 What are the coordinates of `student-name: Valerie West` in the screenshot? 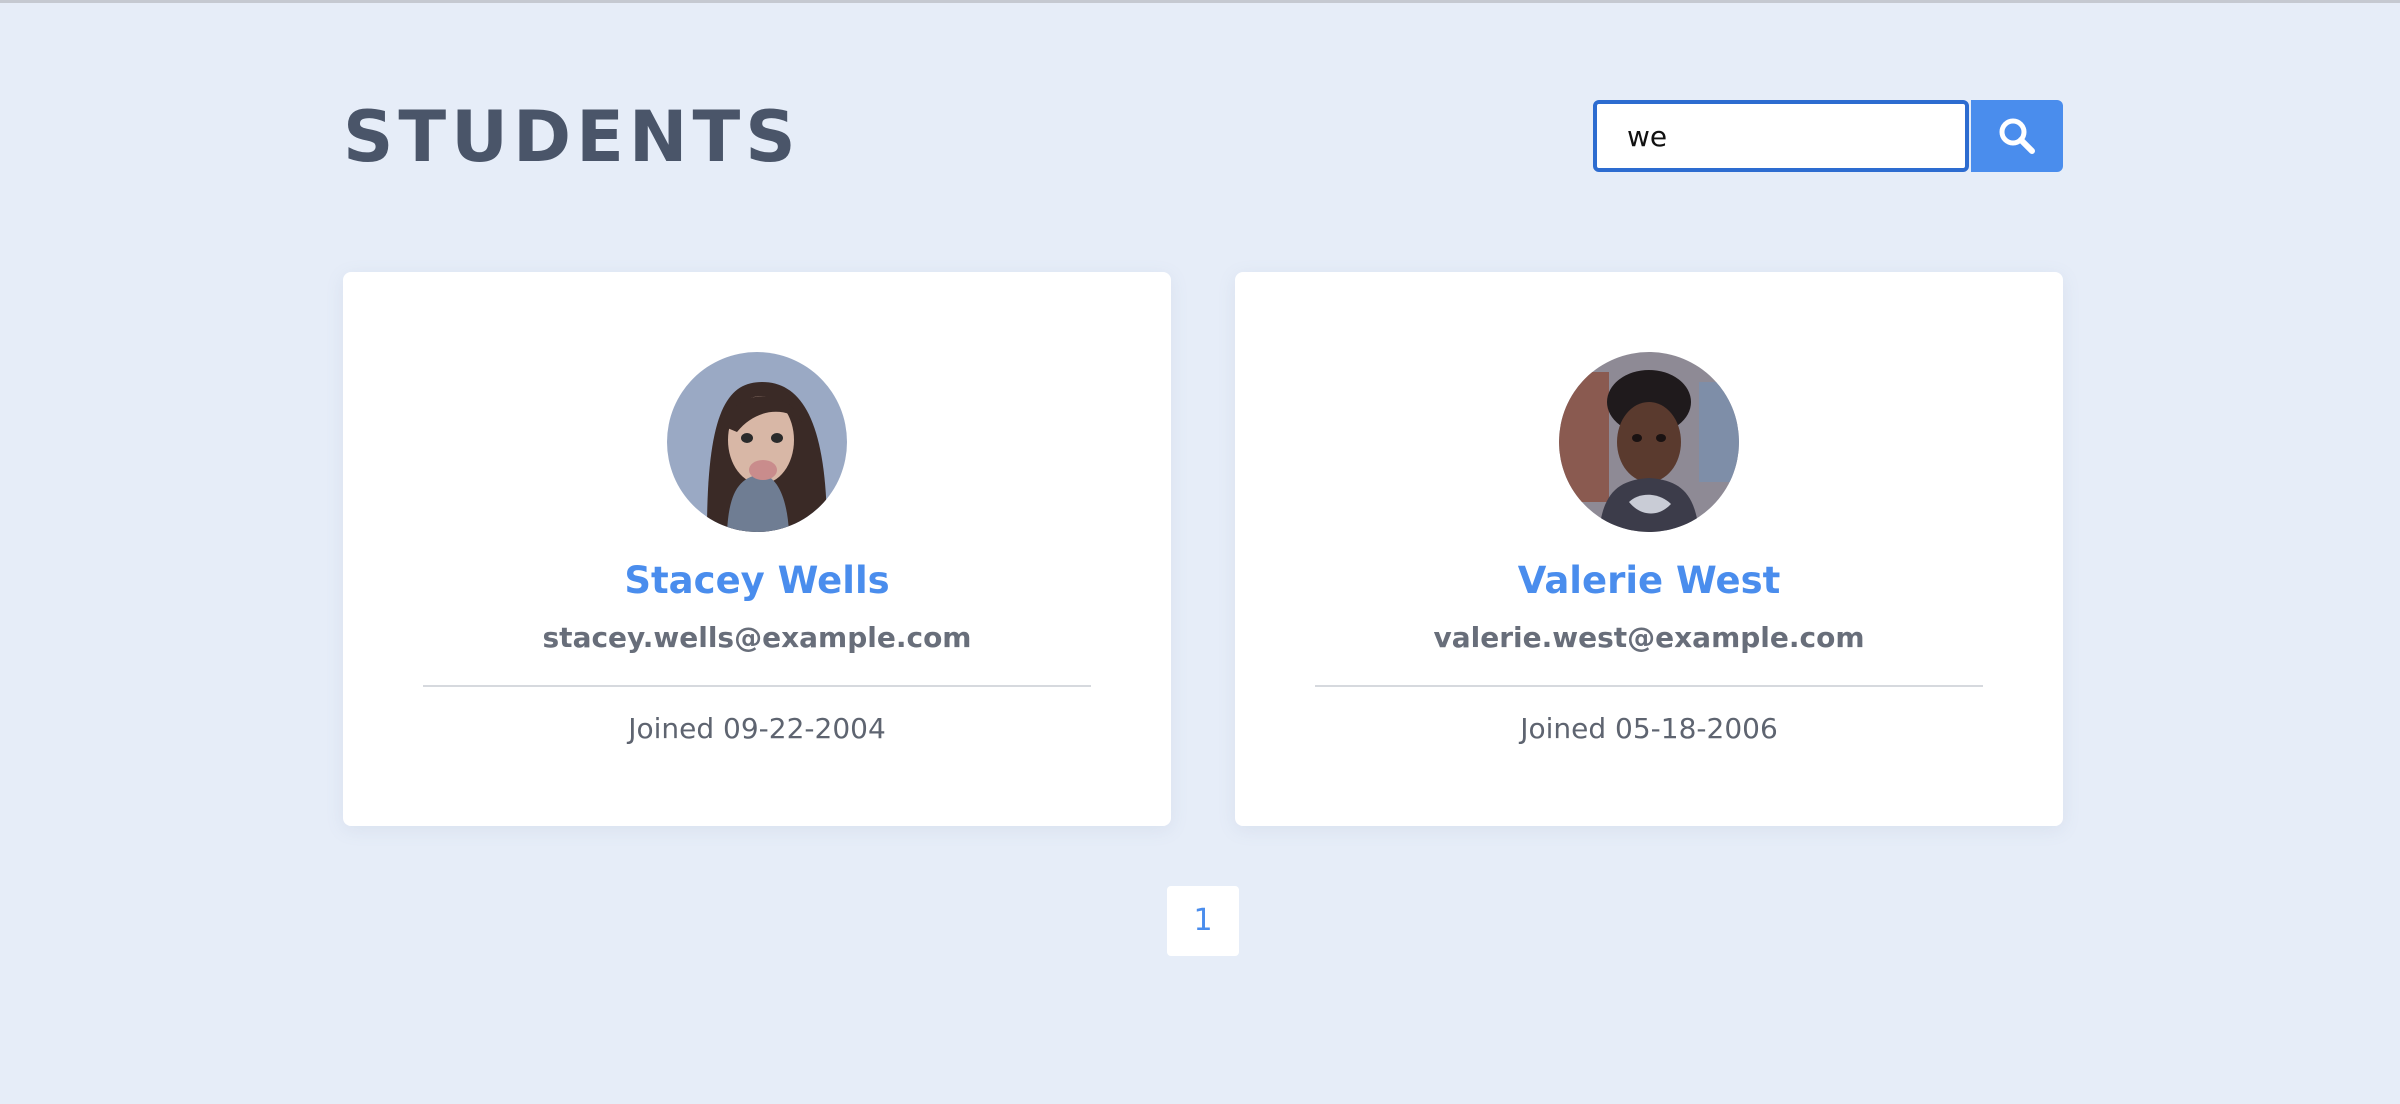 It's located at (1649, 580).